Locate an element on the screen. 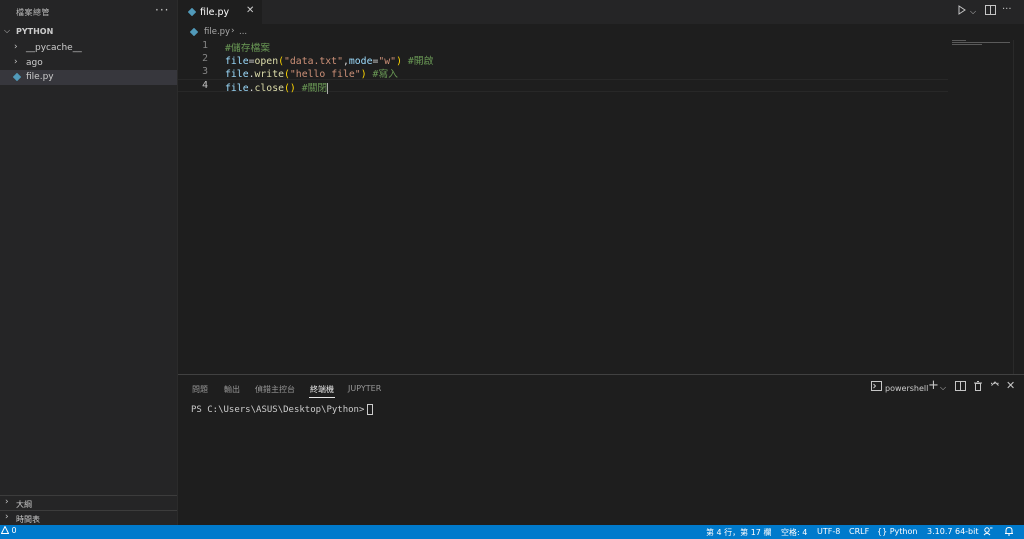 The height and width of the screenshot is (539, 1024). timeline-label: 時間表 is located at coordinates (28, 519).